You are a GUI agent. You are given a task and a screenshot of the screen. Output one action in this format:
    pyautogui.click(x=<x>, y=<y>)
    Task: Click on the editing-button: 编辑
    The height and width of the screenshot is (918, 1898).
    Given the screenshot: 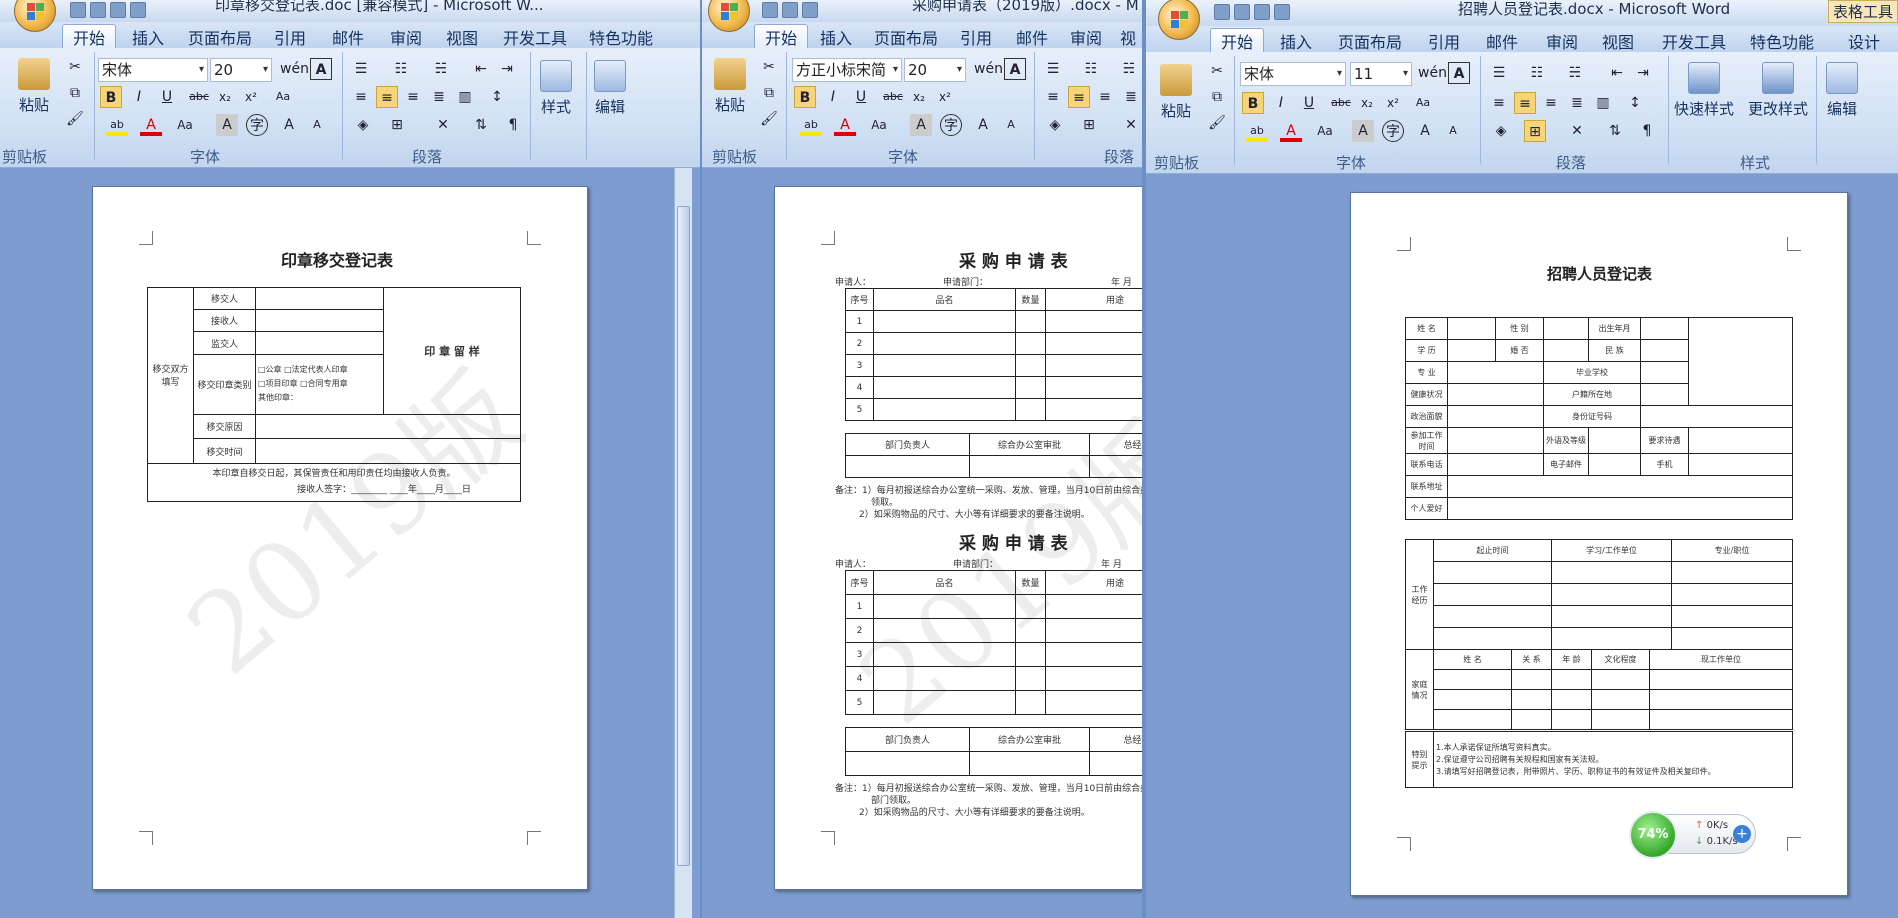 What is the action you would take?
    pyautogui.click(x=610, y=88)
    